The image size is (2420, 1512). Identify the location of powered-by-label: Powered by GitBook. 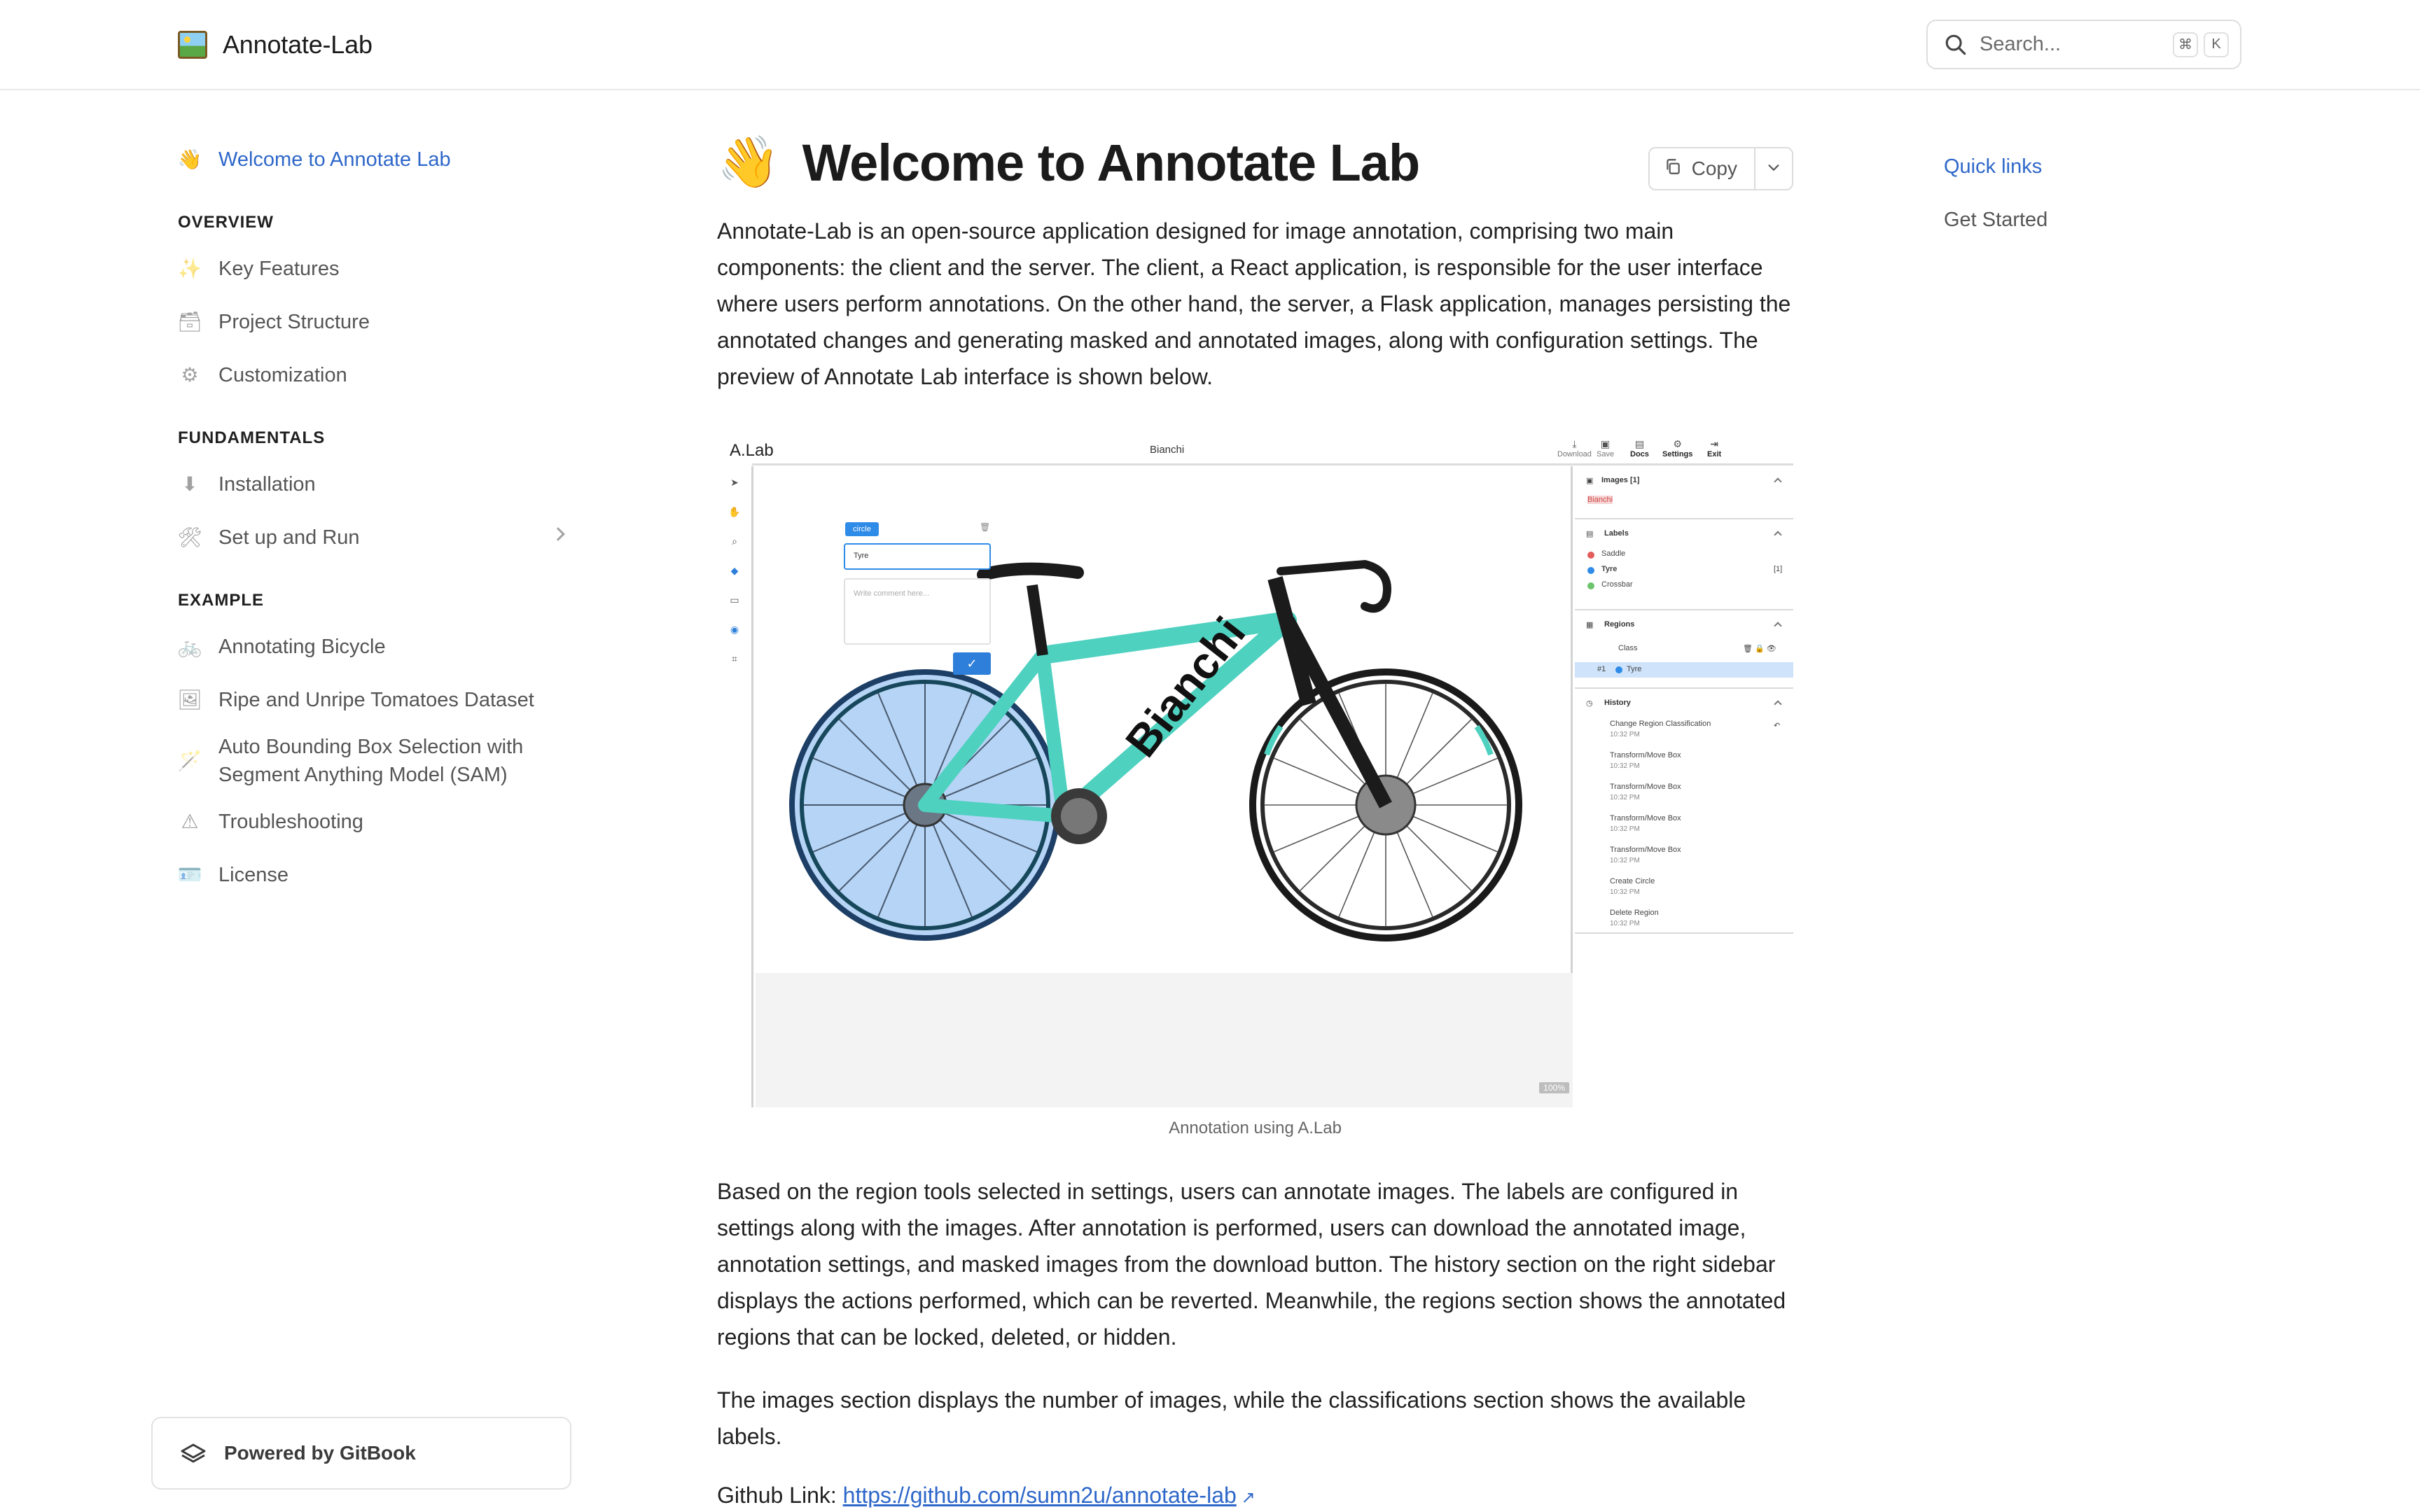
(320, 1453).